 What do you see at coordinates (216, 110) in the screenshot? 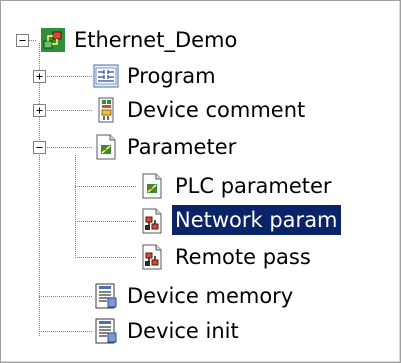
I see `tree-item-device-comment: Device comment` at bounding box center [216, 110].